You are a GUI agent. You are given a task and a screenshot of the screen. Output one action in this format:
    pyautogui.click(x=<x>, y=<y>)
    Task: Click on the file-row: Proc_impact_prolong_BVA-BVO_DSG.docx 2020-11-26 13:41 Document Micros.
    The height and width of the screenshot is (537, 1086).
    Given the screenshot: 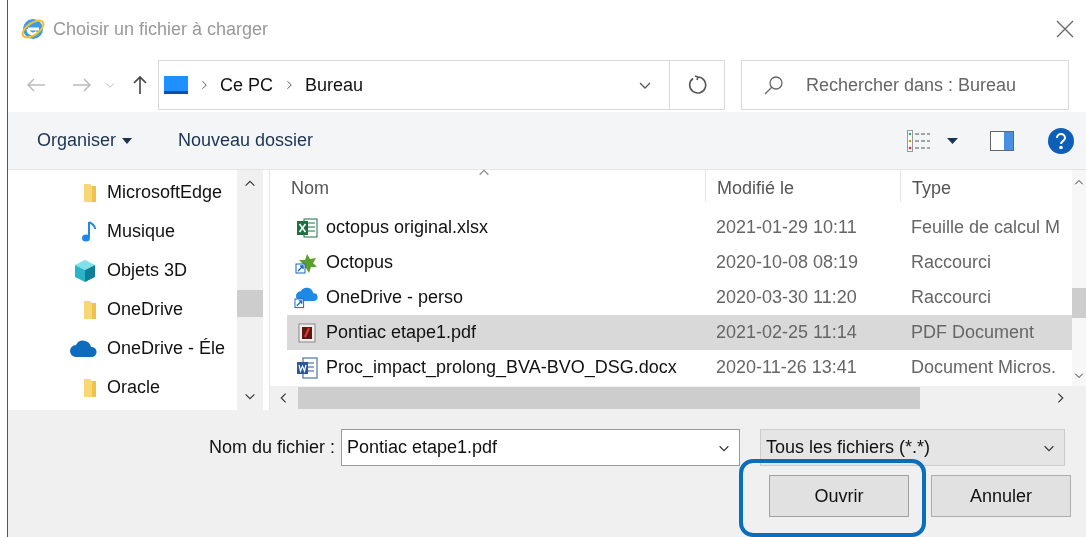 What is the action you would take?
    pyautogui.click(x=679, y=367)
    